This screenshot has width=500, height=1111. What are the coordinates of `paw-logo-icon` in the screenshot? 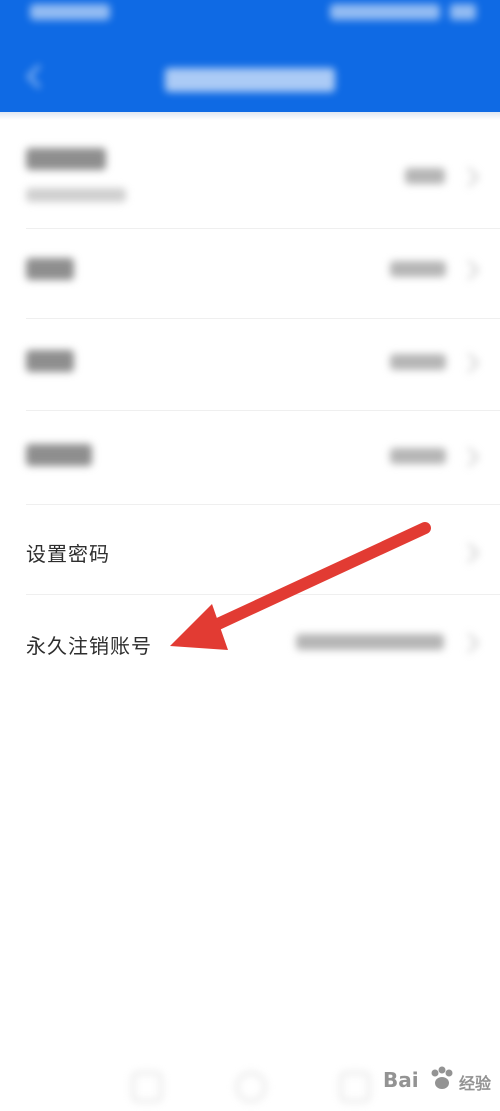 It's located at (442, 1077).